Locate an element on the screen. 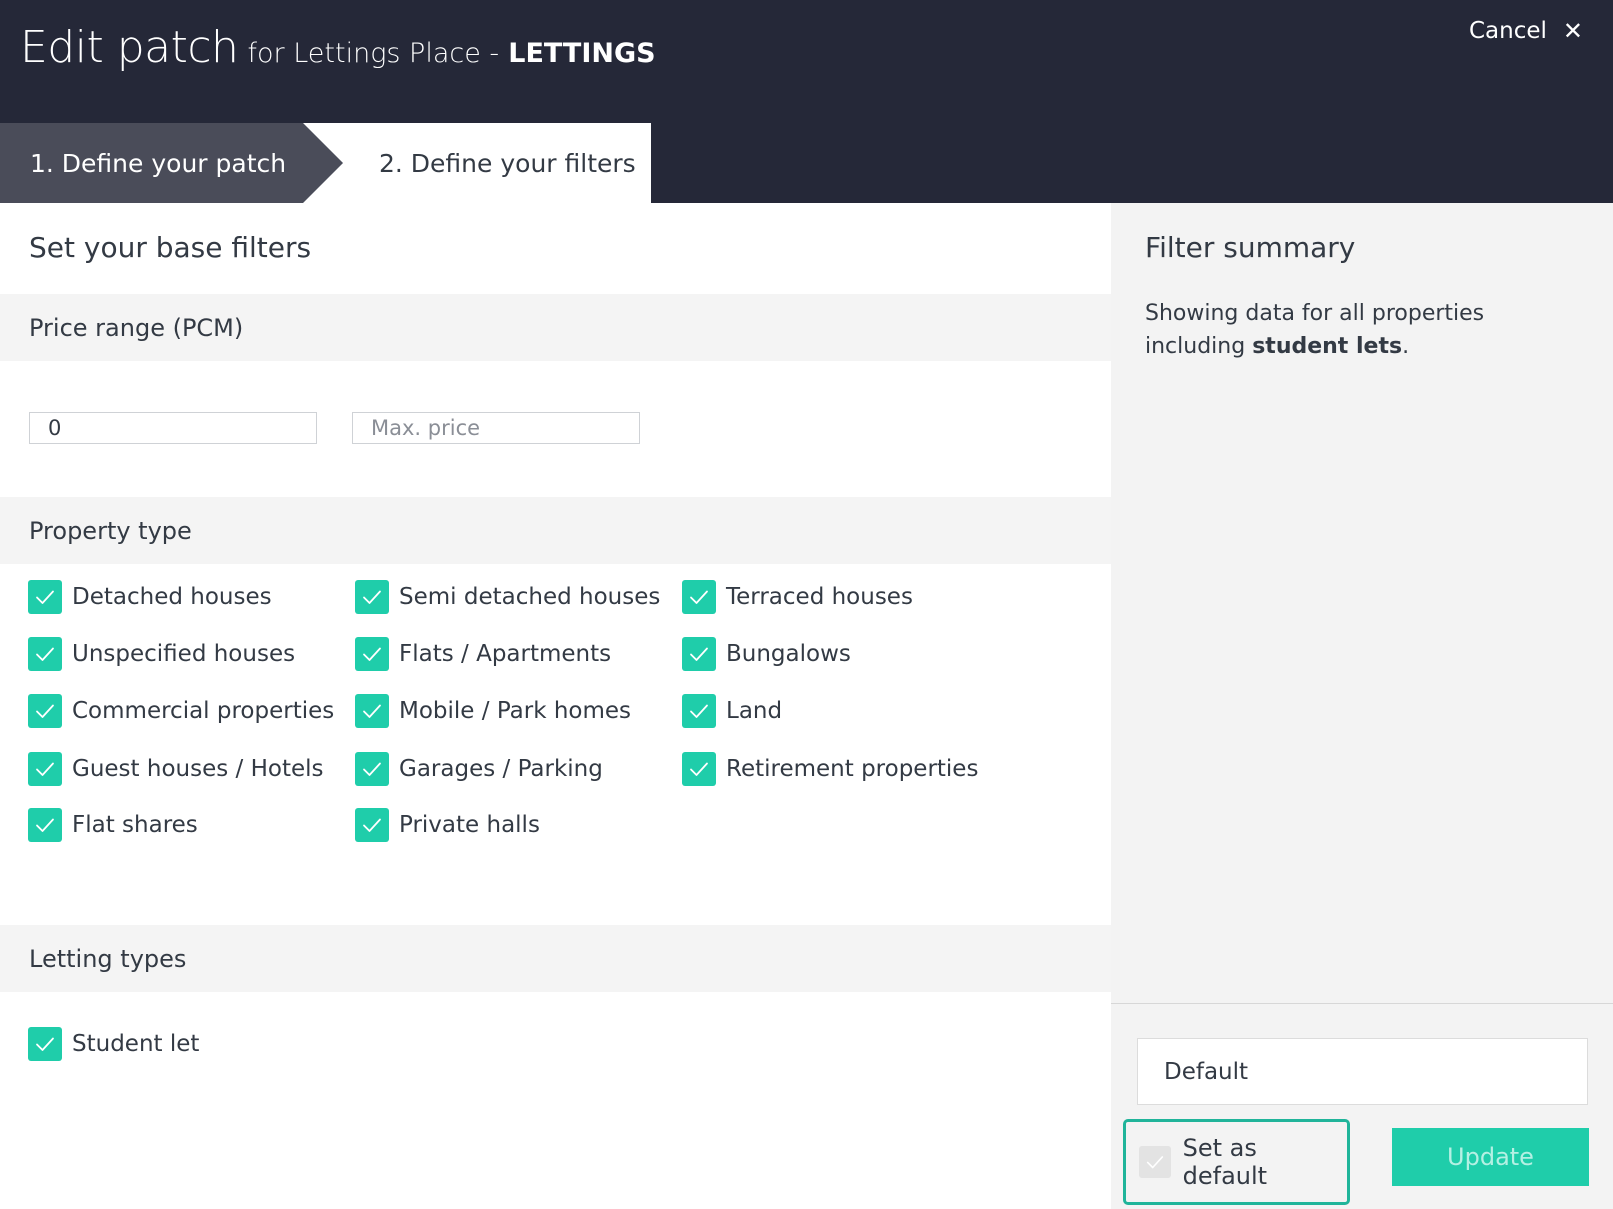 The width and height of the screenshot is (1613, 1209). checkbox-student-let: Student let is located at coordinates (113, 1044).